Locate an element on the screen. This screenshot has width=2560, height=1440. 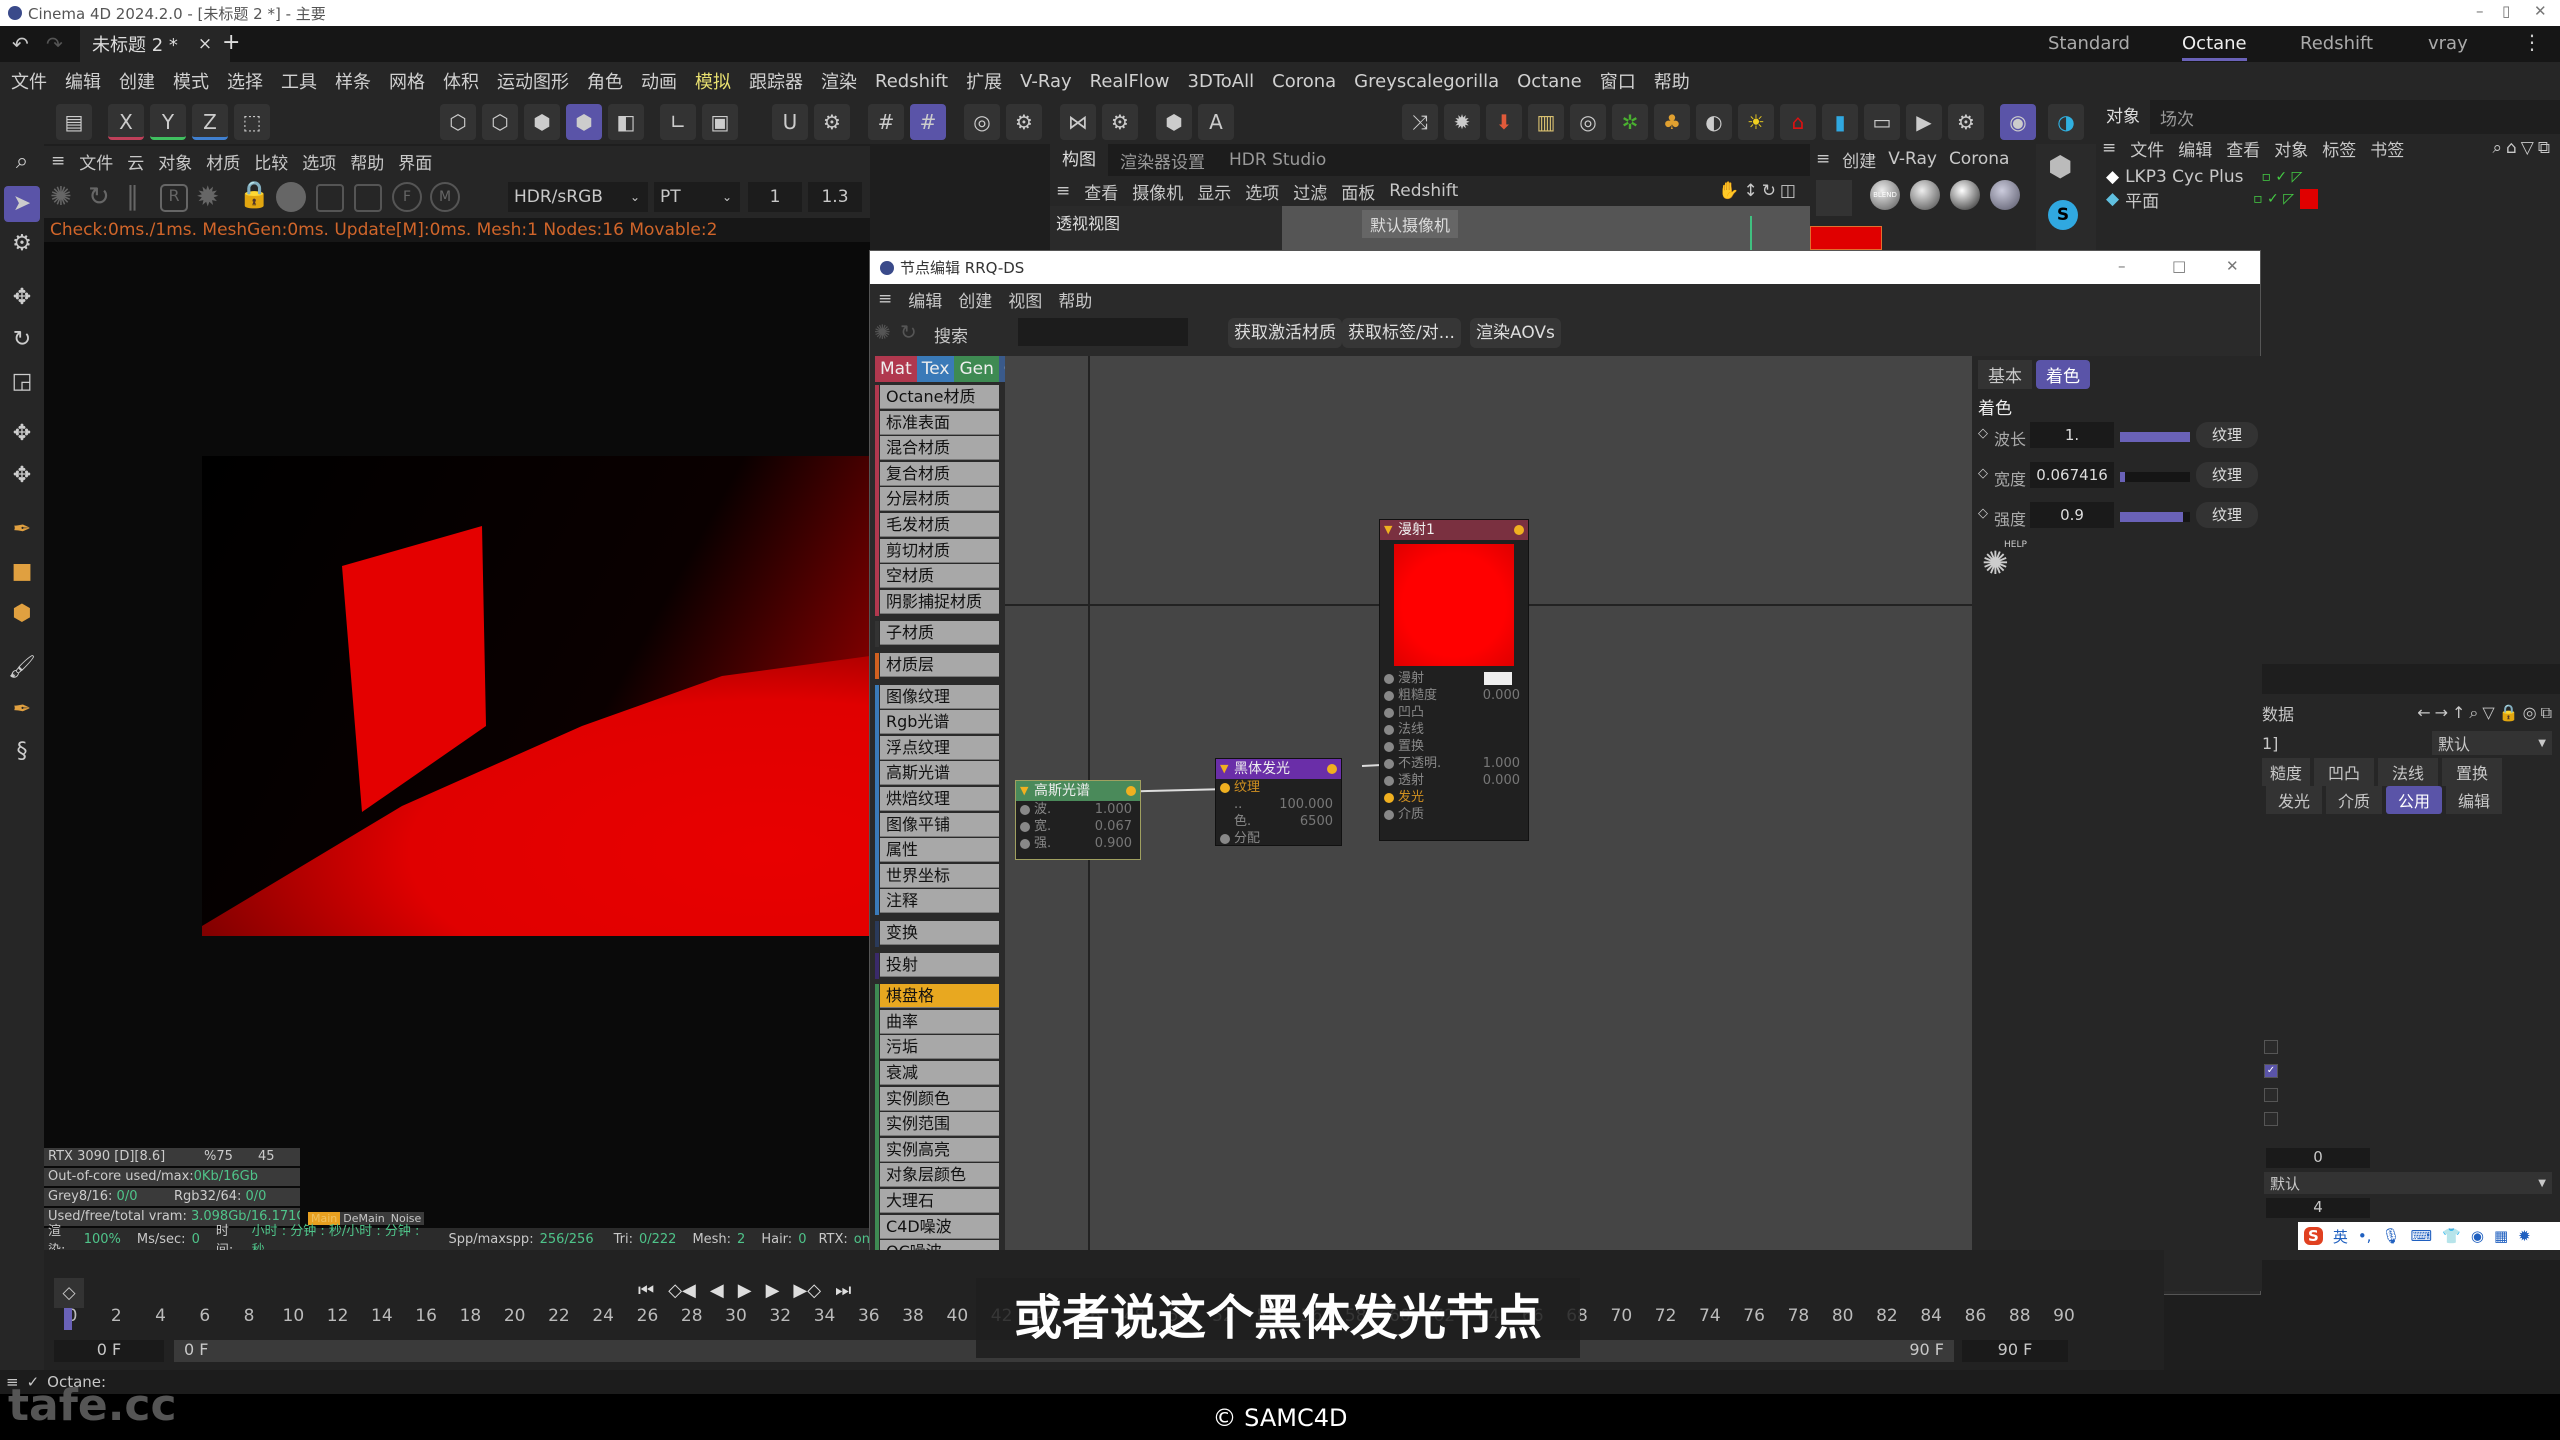
focus-pick-icon: F is located at coordinates (407, 197).